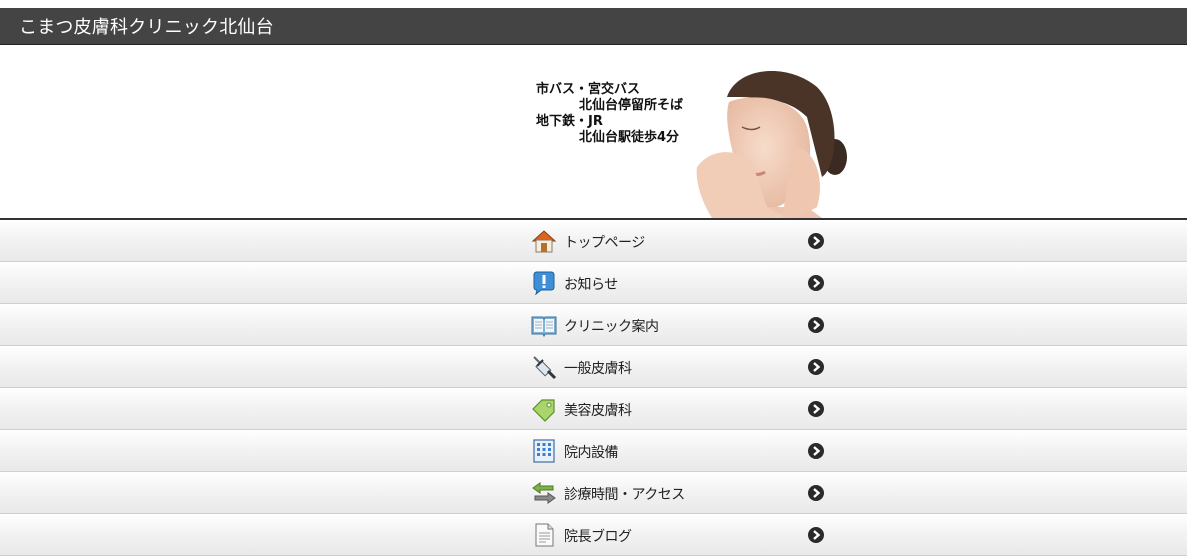 The image size is (1187, 556). What do you see at coordinates (543, 410) in the screenshot?
I see `tag-icon` at bounding box center [543, 410].